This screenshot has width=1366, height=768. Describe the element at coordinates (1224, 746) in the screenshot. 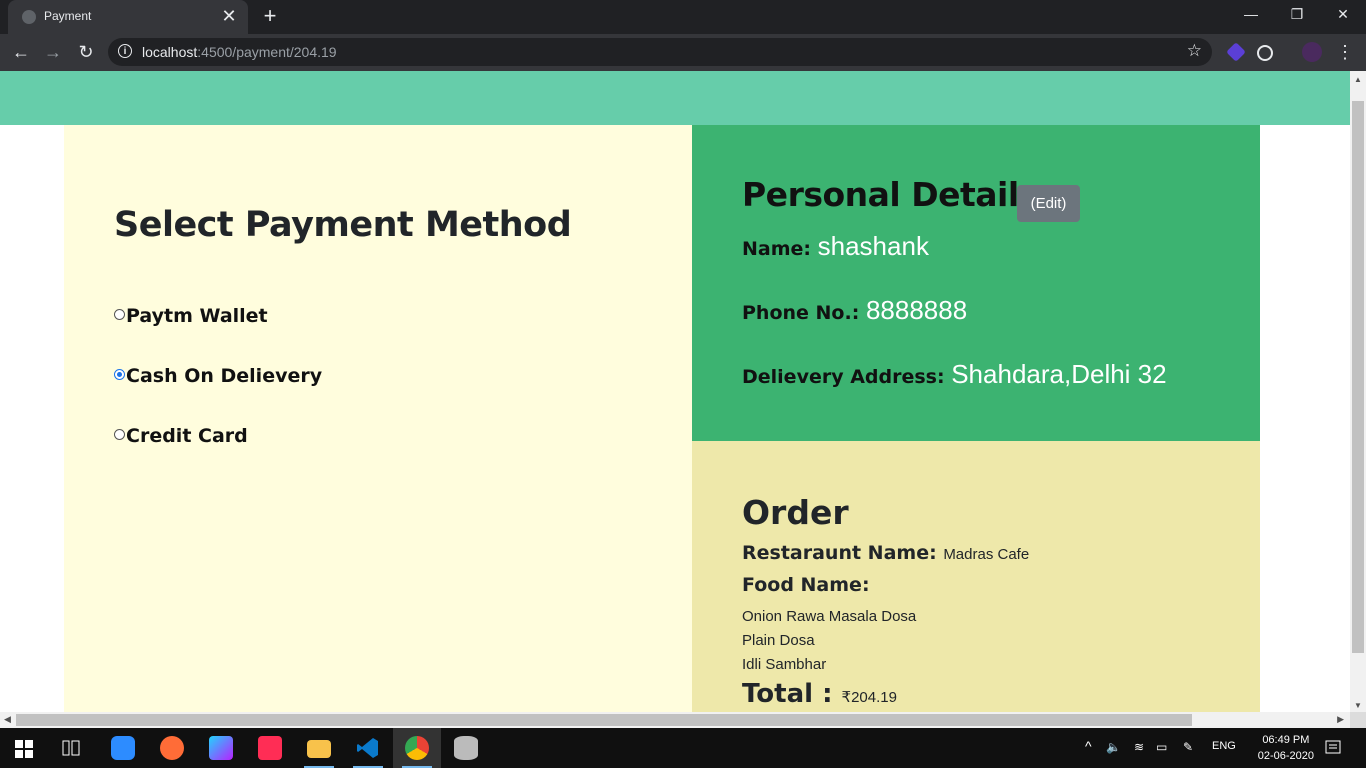

I see `language-indicator: ENG` at that location.